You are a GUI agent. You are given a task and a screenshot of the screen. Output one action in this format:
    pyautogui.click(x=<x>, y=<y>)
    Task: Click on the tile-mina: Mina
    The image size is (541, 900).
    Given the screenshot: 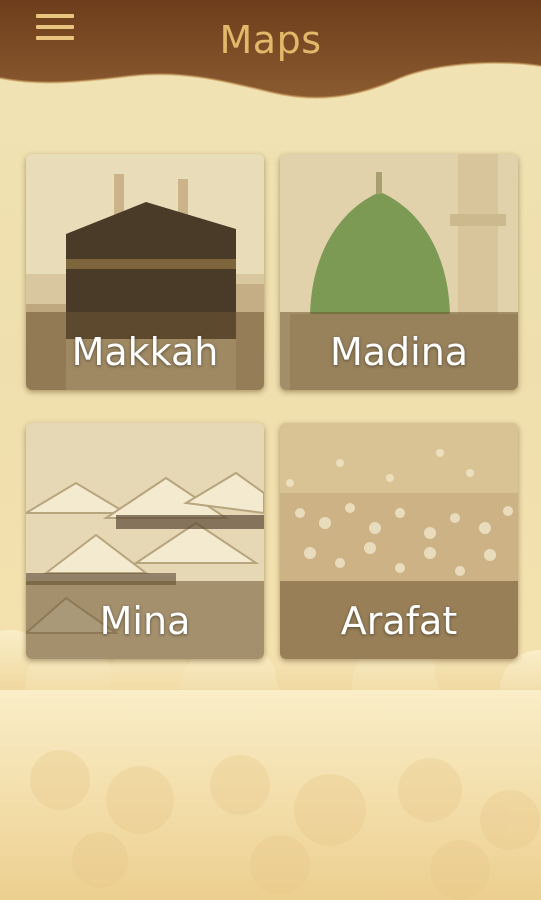 What is the action you would take?
    pyautogui.click(x=145, y=541)
    